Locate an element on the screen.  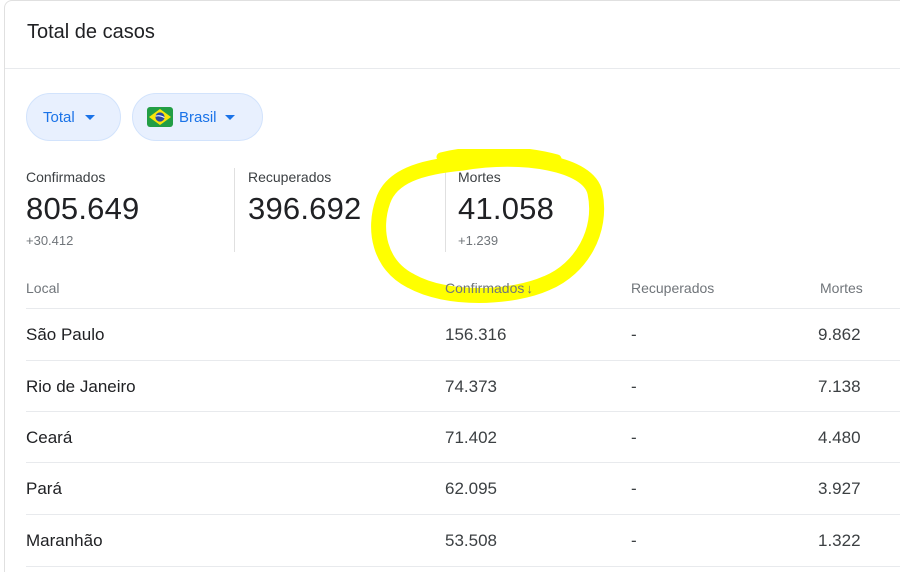
scope-filter-button: Total is located at coordinates (73, 117).